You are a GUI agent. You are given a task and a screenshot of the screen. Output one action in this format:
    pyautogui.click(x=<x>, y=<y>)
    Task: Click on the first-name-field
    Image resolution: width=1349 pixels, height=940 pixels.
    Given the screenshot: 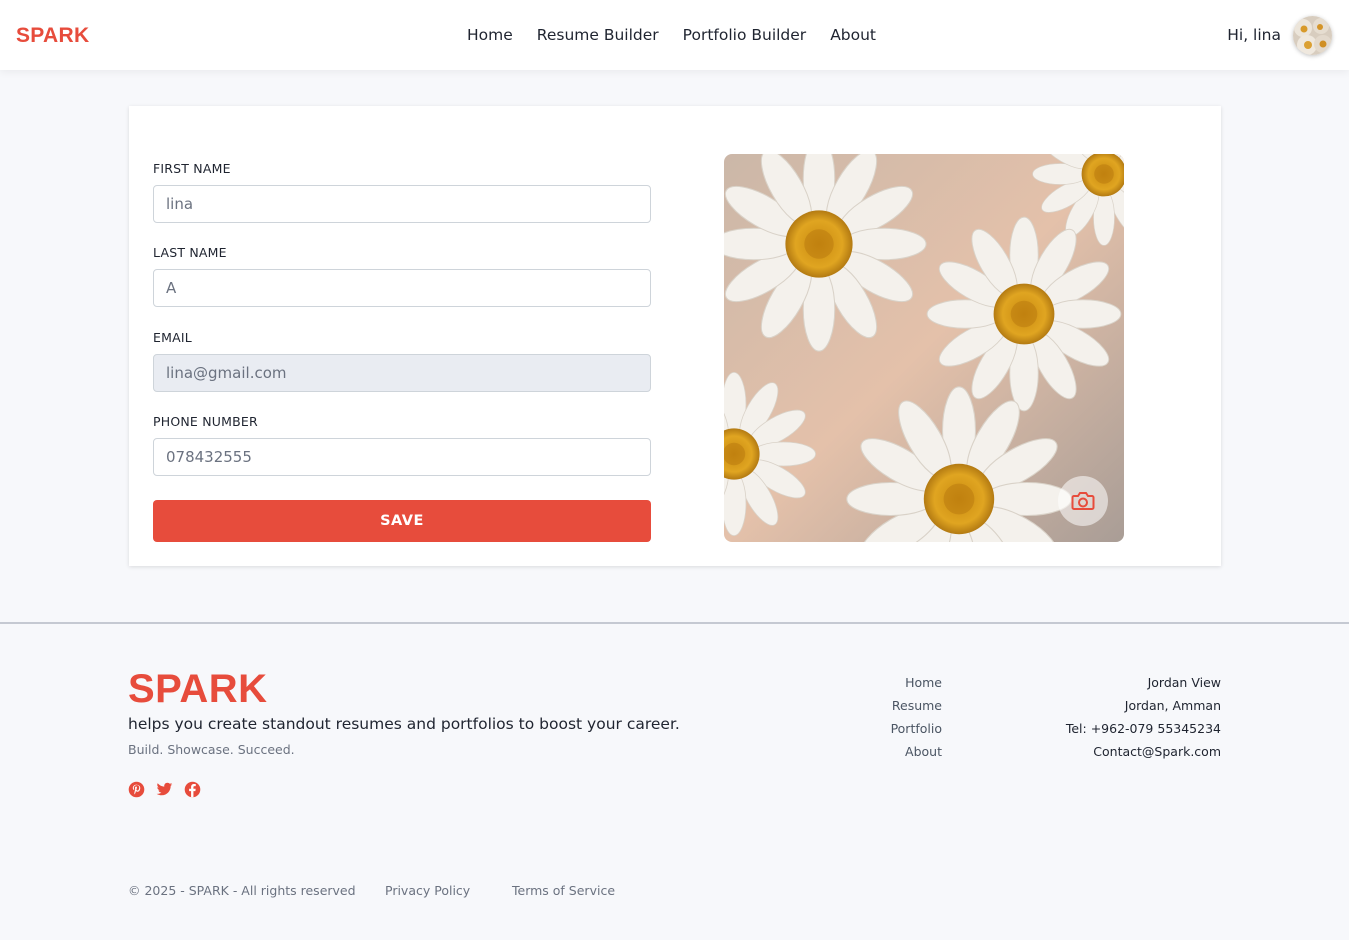 What is the action you would take?
    pyautogui.click(x=402, y=204)
    